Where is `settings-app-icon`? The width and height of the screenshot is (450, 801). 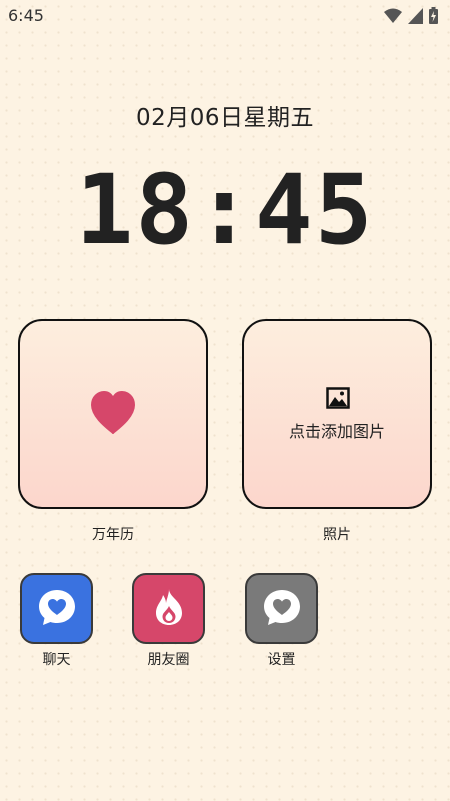 settings-app-icon is located at coordinates (281, 608).